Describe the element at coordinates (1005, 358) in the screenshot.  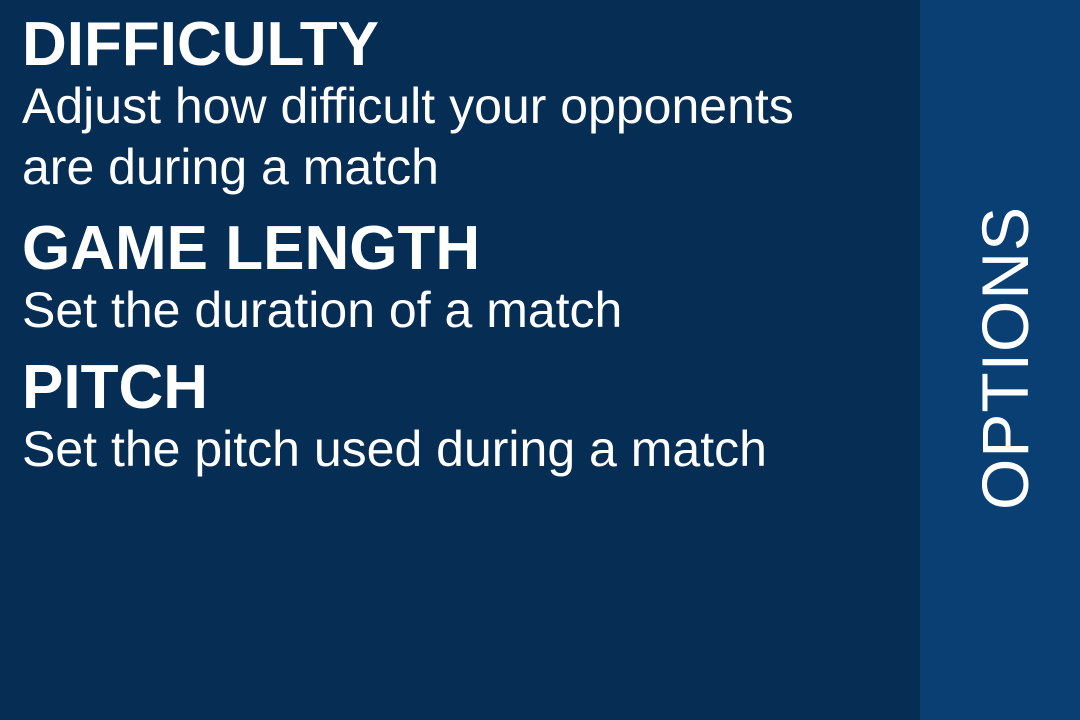
I see `sidebar-label: OPTIONS` at that location.